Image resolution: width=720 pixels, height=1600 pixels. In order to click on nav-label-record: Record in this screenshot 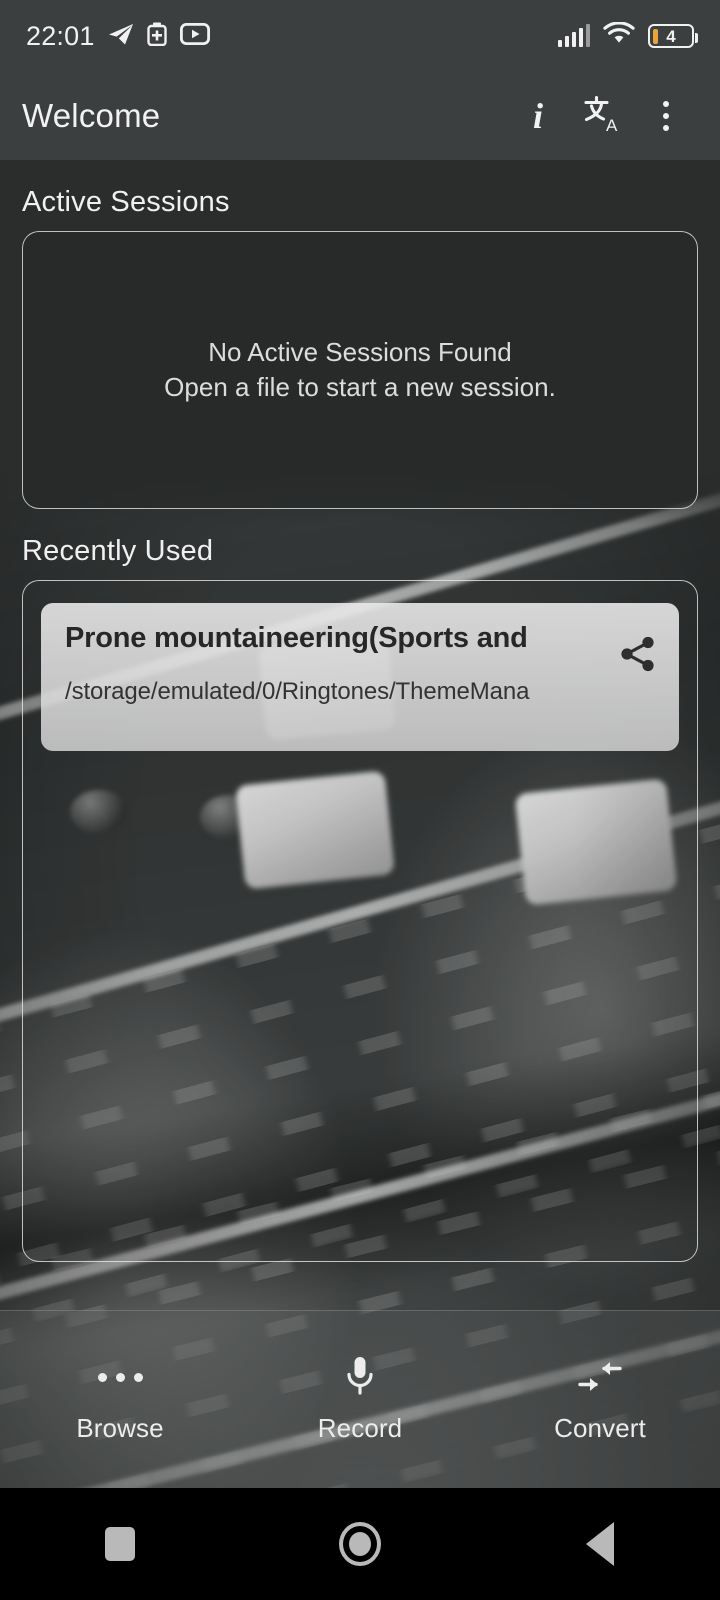, I will do `click(360, 1428)`.